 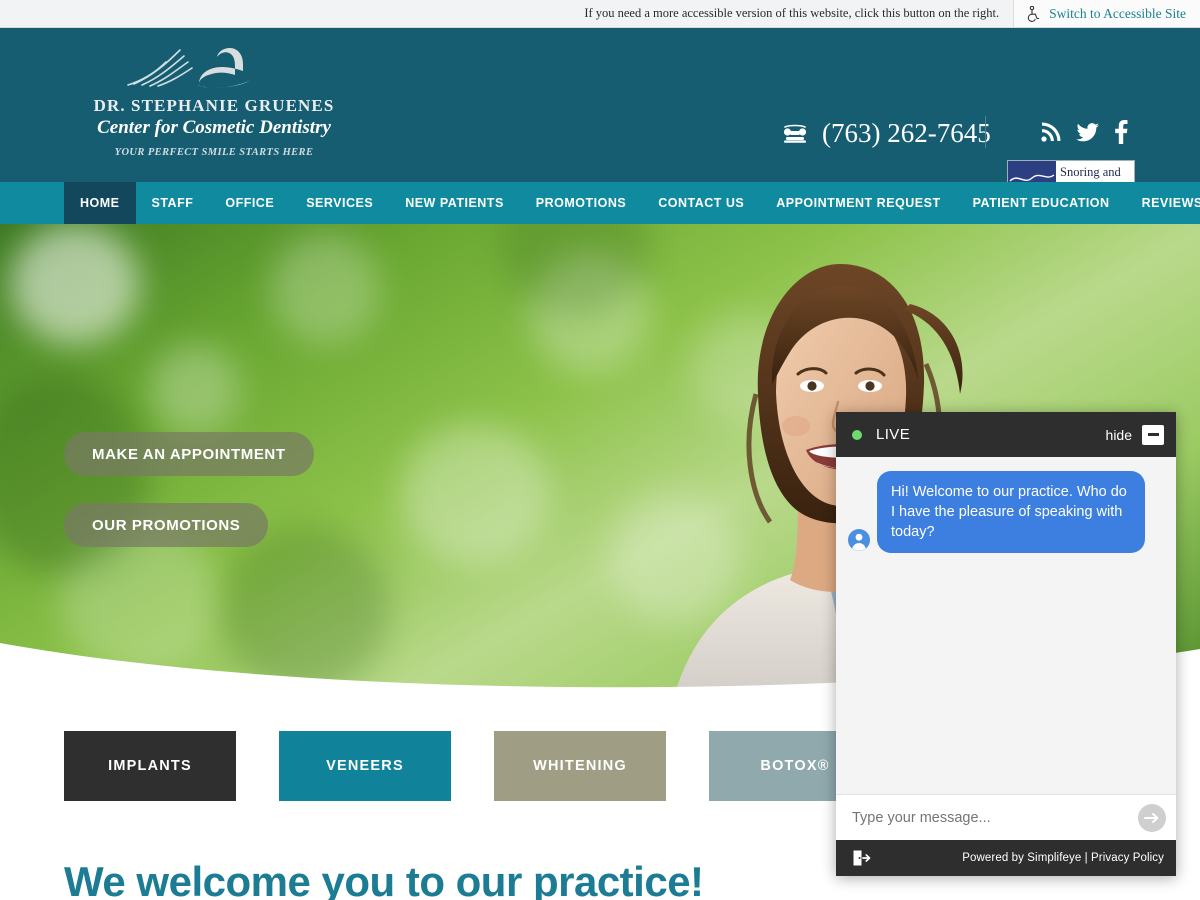 What do you see at coordinates (859, 540) in the screenshot?
I see `user-avatar-icon` at bounding box center [859, 540].